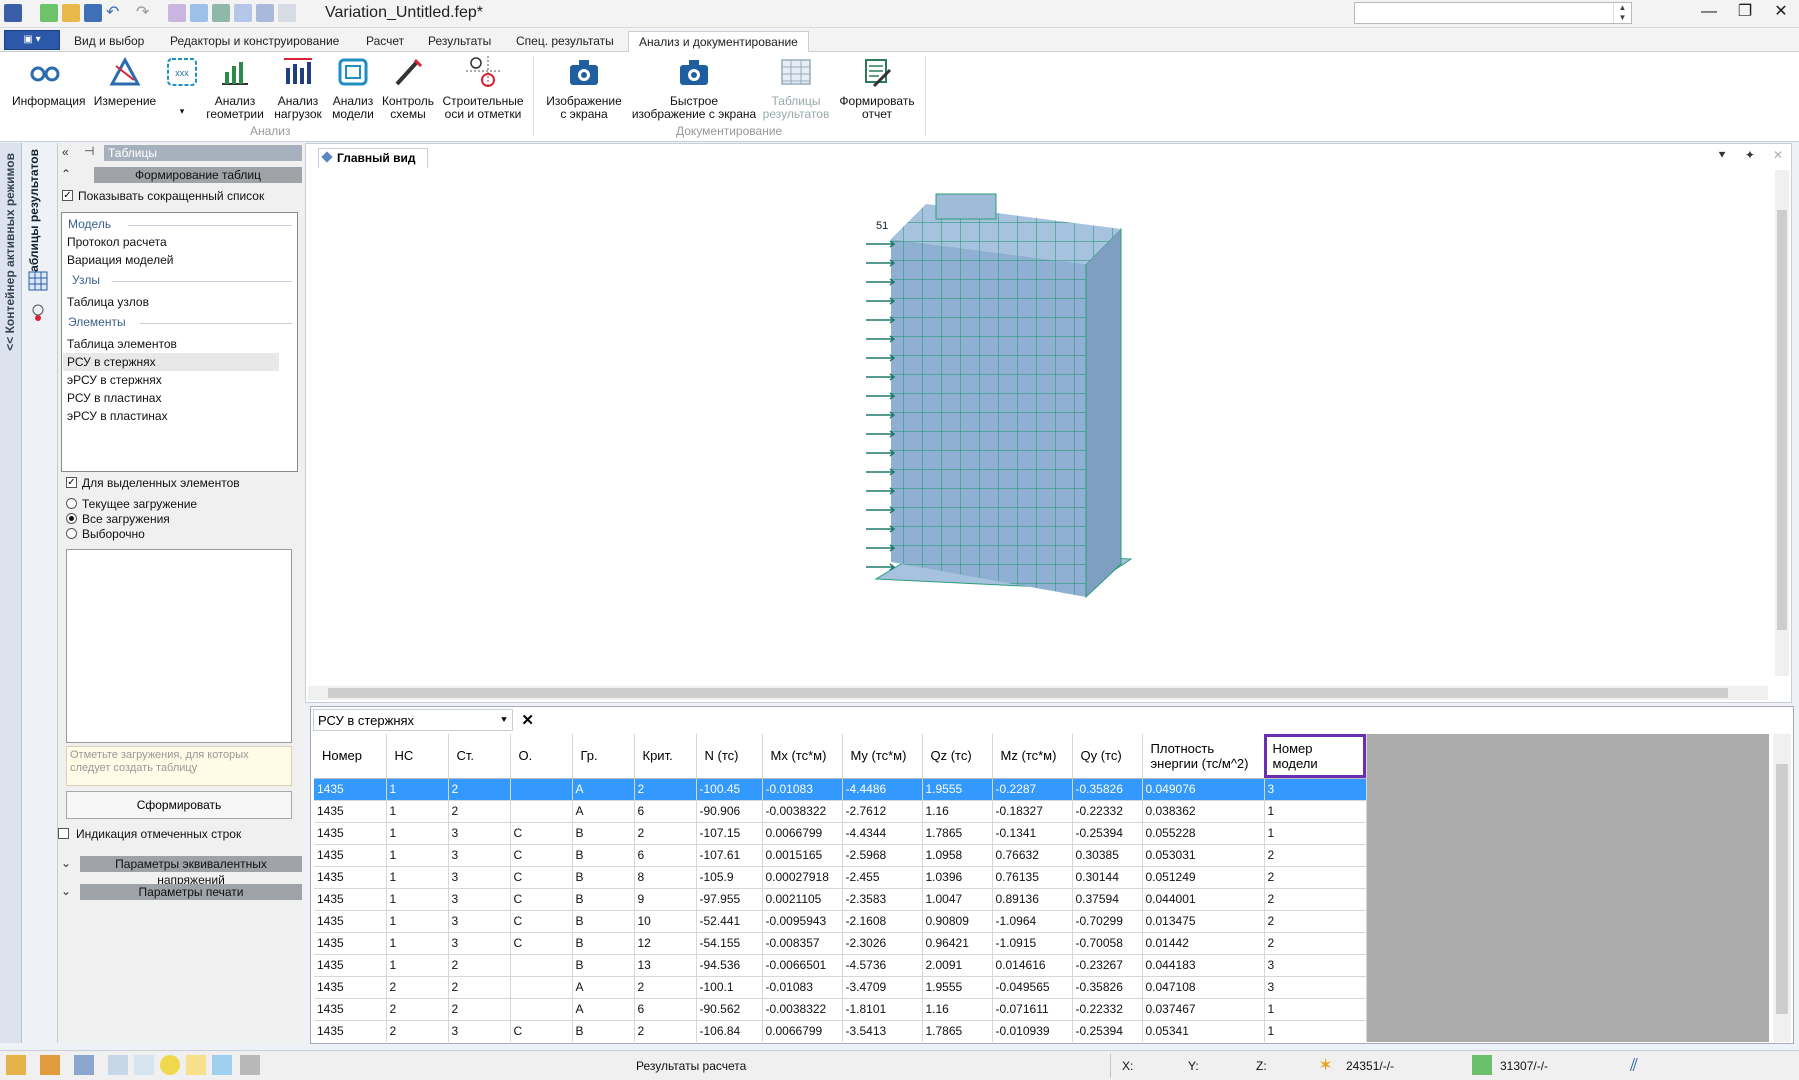  I want to click on table-cell: -1.8101, so click(882, 1009).